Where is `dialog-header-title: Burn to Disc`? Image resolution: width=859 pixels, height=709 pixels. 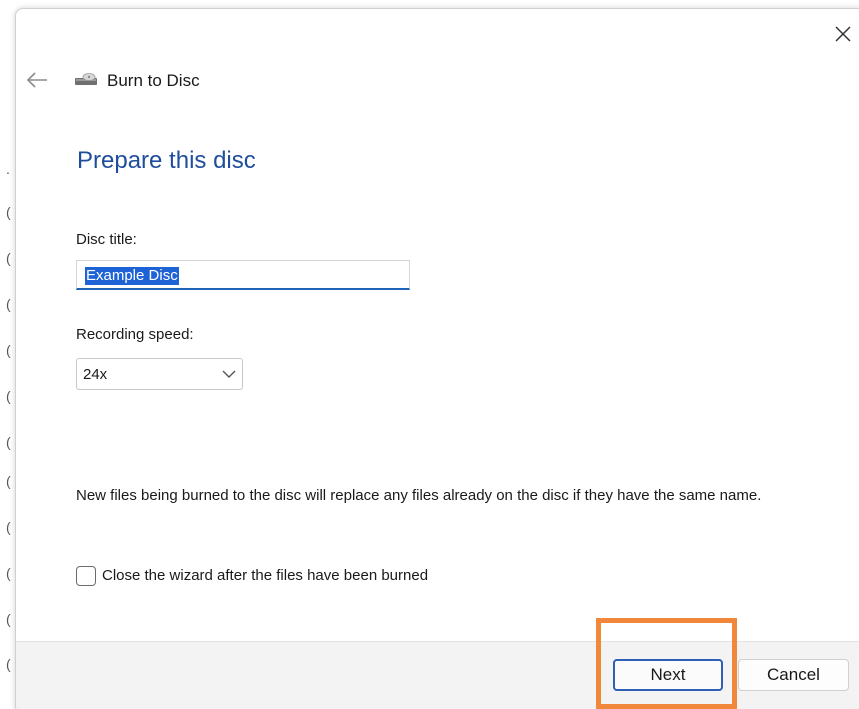
dialog-header-title: Burn to Disc is located at coordinates (153, 80).